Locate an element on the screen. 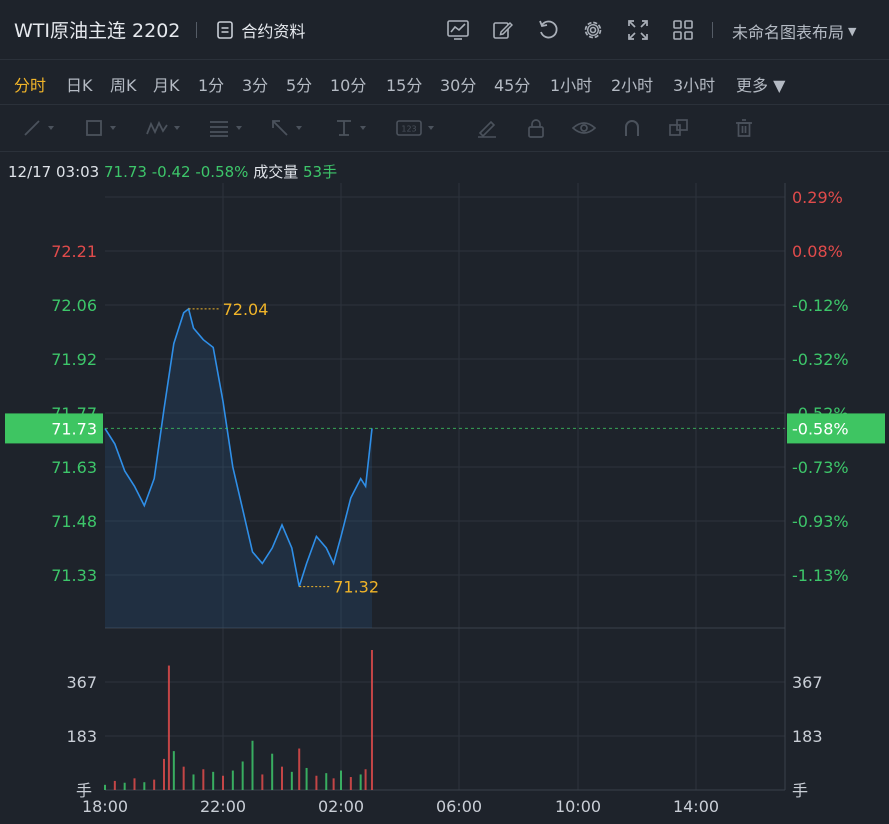 The width and height of the screenshot is (889, 824). time-tick-label: 18:00 is located at coordinates (105, 806).